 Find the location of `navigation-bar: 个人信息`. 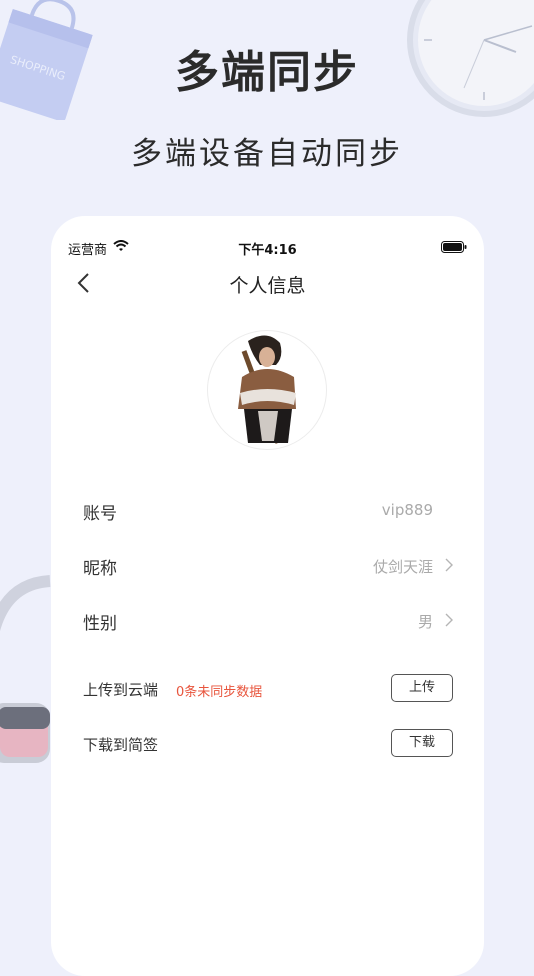

navigation-bar: 个人信息 is located at coordinates (267, 283).